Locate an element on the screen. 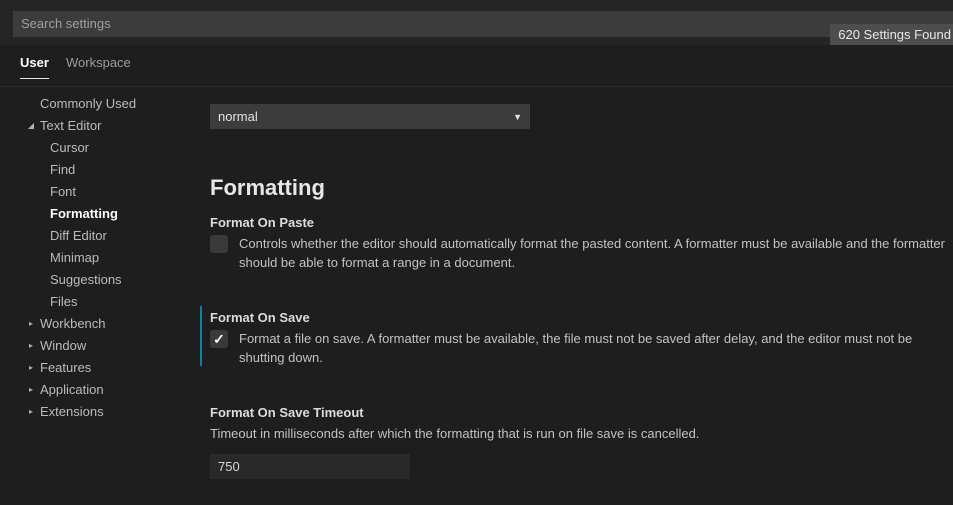 Image resolution: width=953 pixels, height=505 pixels. sidebar-item-diff-editor: Diff Editor is located at coordinates (99, 236).